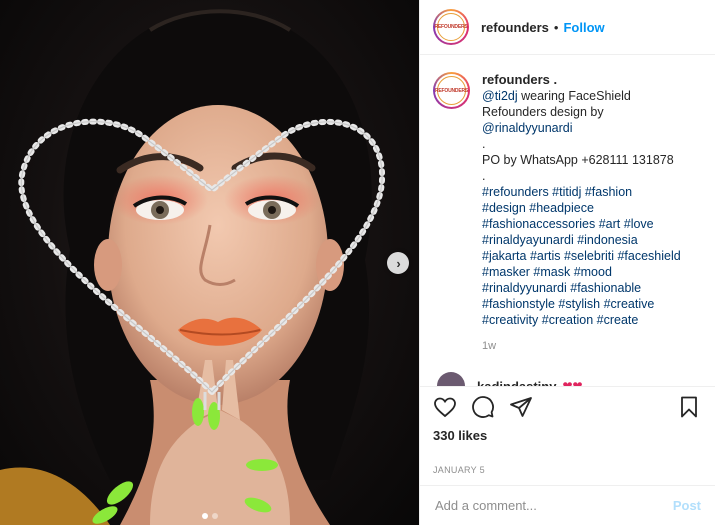 The image size is (715, 525). I want to click on paper-plane-icon, so click(521, 407).